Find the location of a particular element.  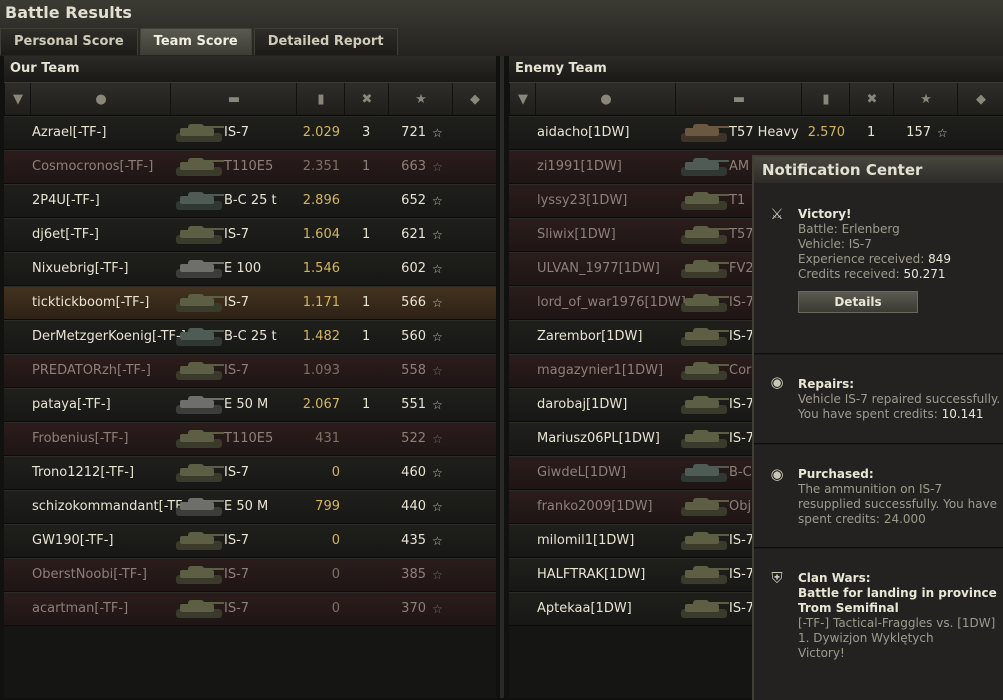

our-player-row: DerMetzgerKoenig[-TF-] B-C 25 t 1.482 1 560 ☆ is located at coordinates (250, 337).